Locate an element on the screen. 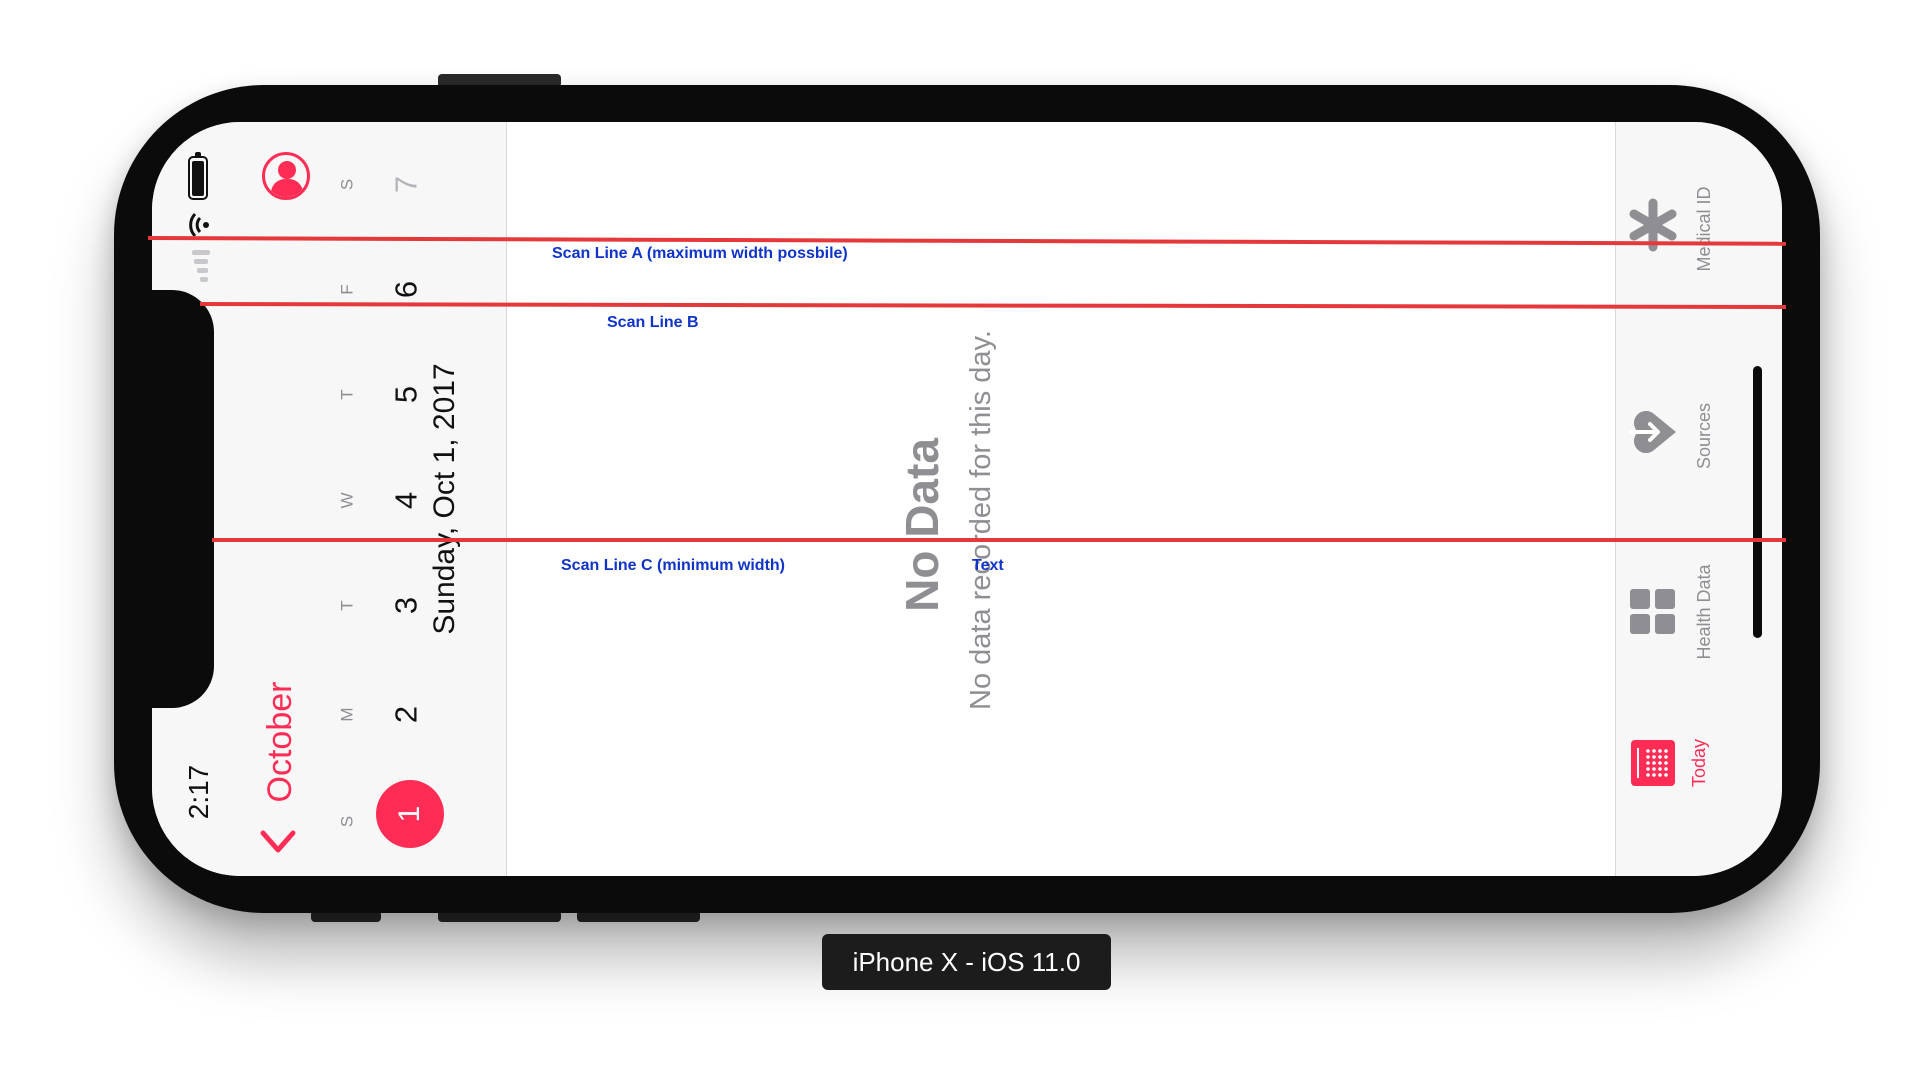 The width and height of the screenshot is (1928, 1090). heart-arrow-icon is located at coordinates (1654, 432).